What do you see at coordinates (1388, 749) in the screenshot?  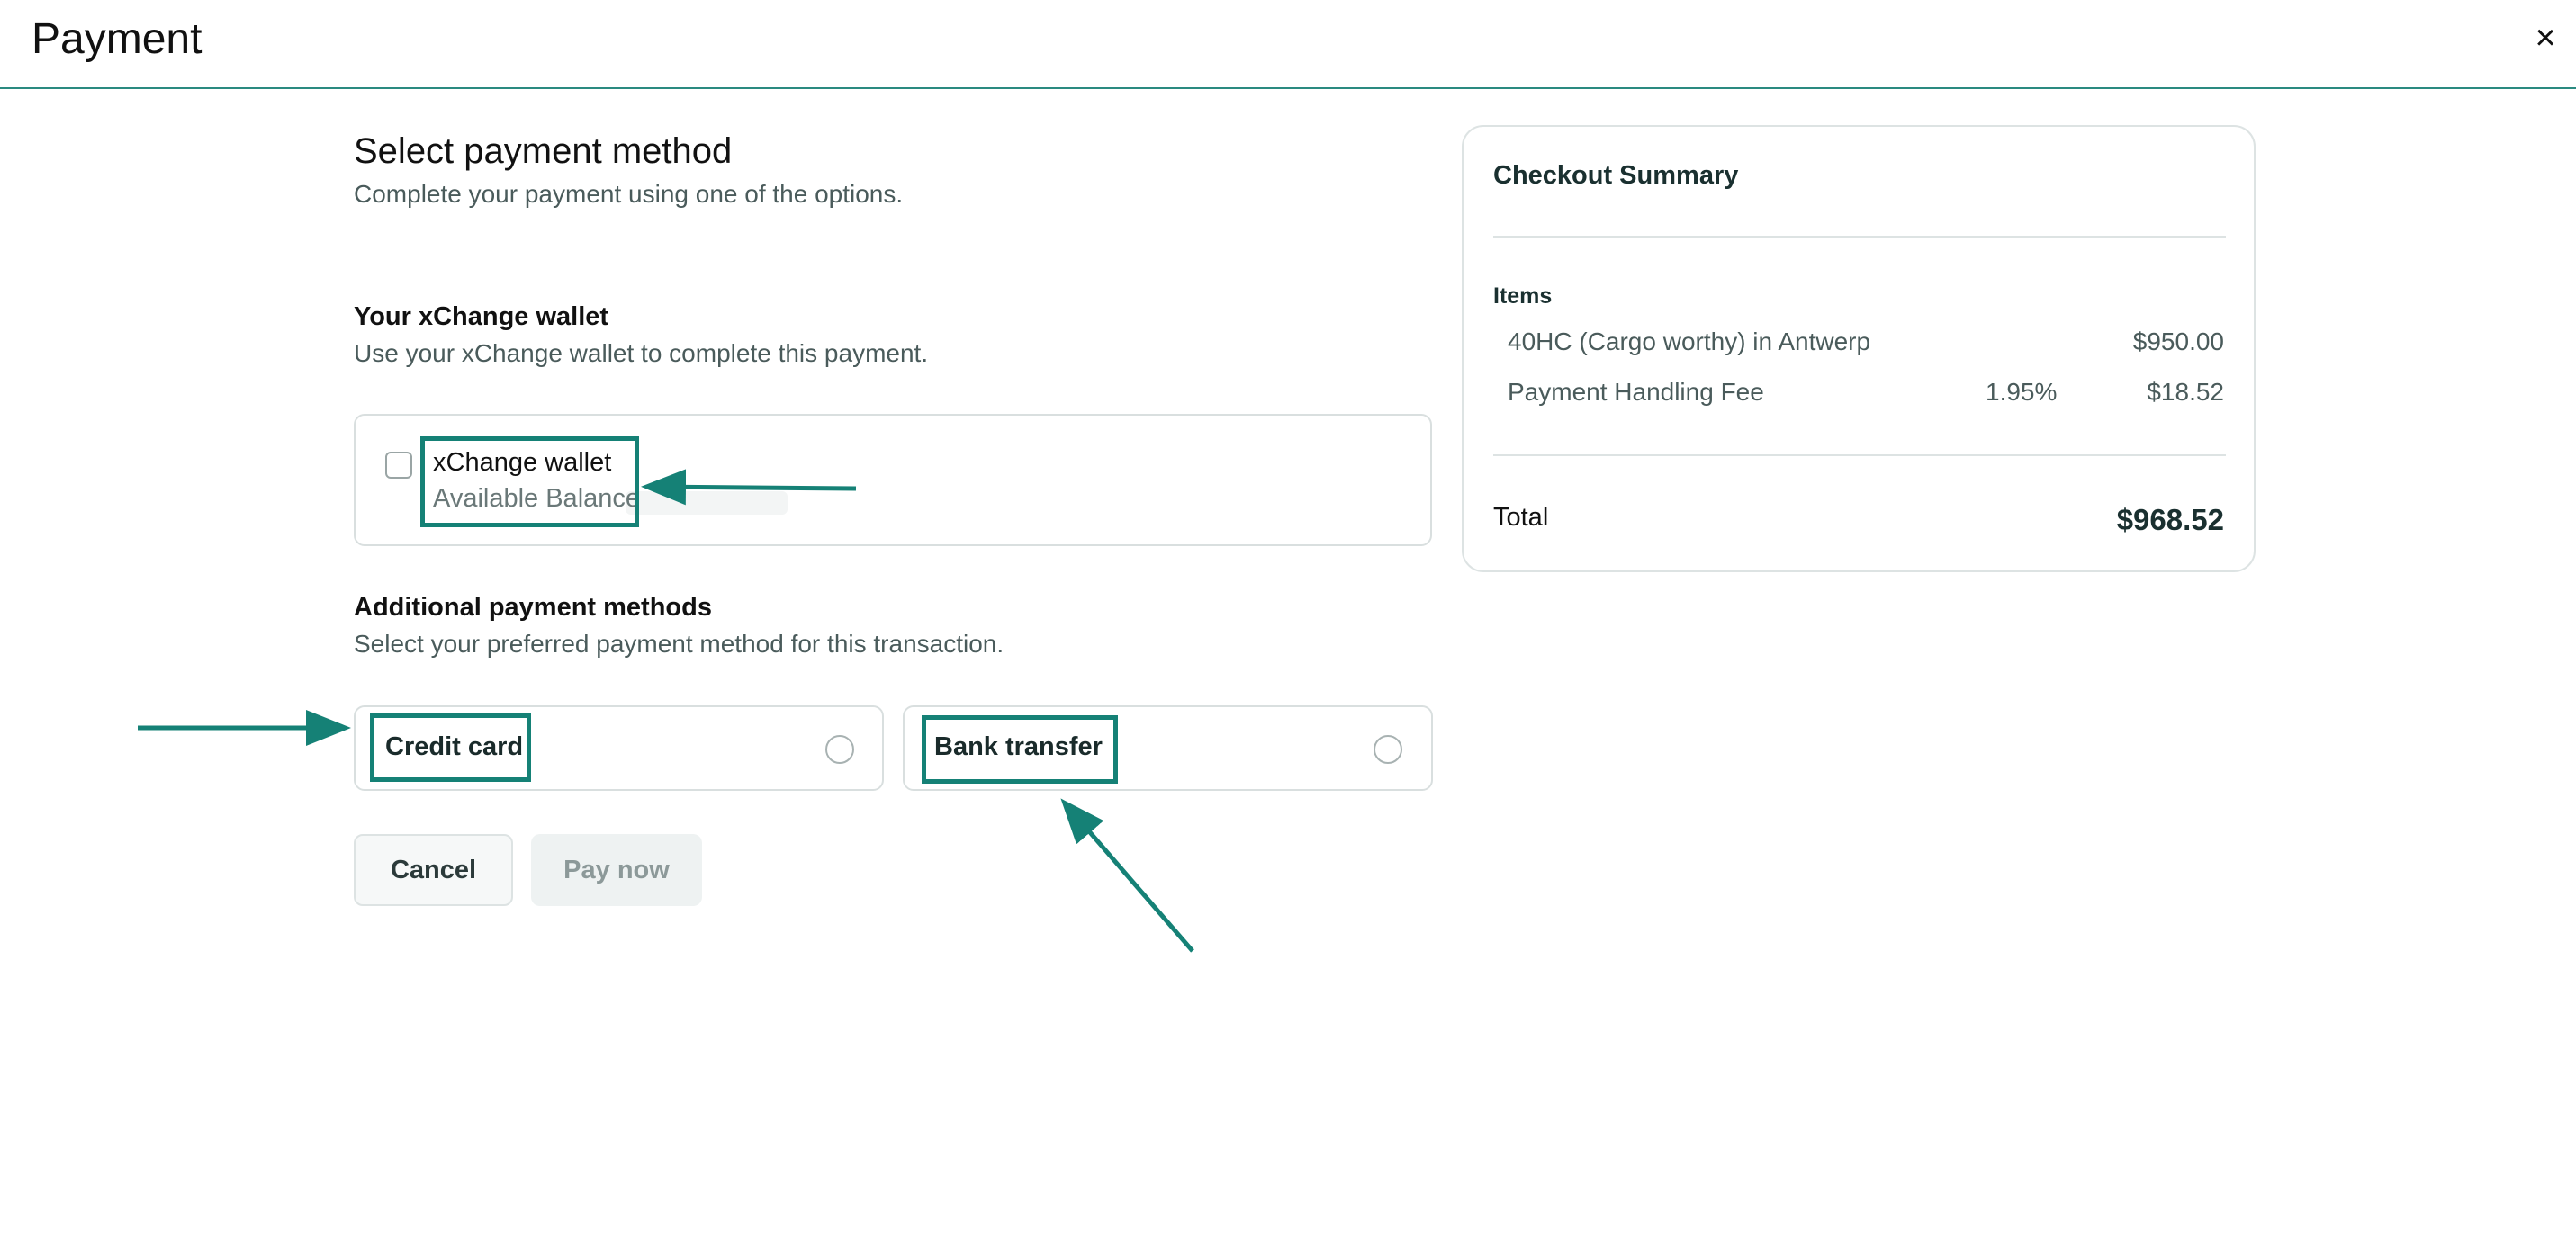 I see `bank-transfer-radio` at bounding box center [1388, 749].